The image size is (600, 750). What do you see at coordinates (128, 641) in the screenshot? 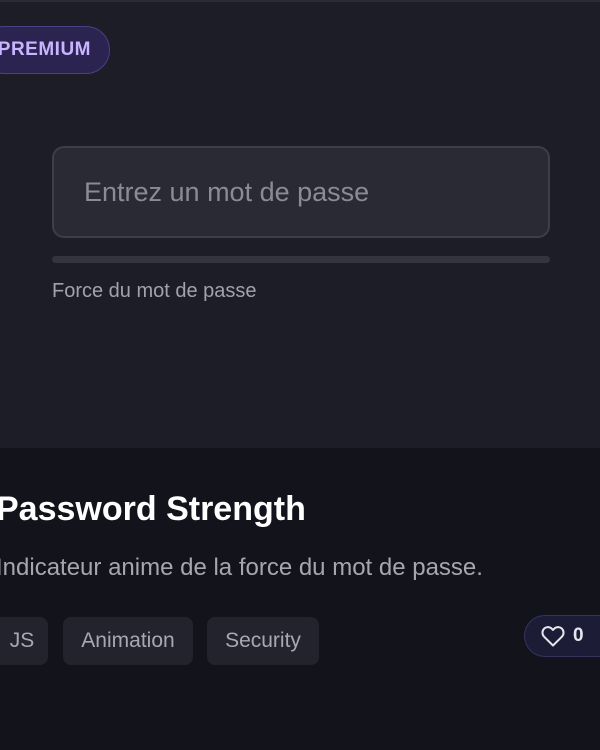
I see `tag-animation: Animation` at bounding box center [128, 641].